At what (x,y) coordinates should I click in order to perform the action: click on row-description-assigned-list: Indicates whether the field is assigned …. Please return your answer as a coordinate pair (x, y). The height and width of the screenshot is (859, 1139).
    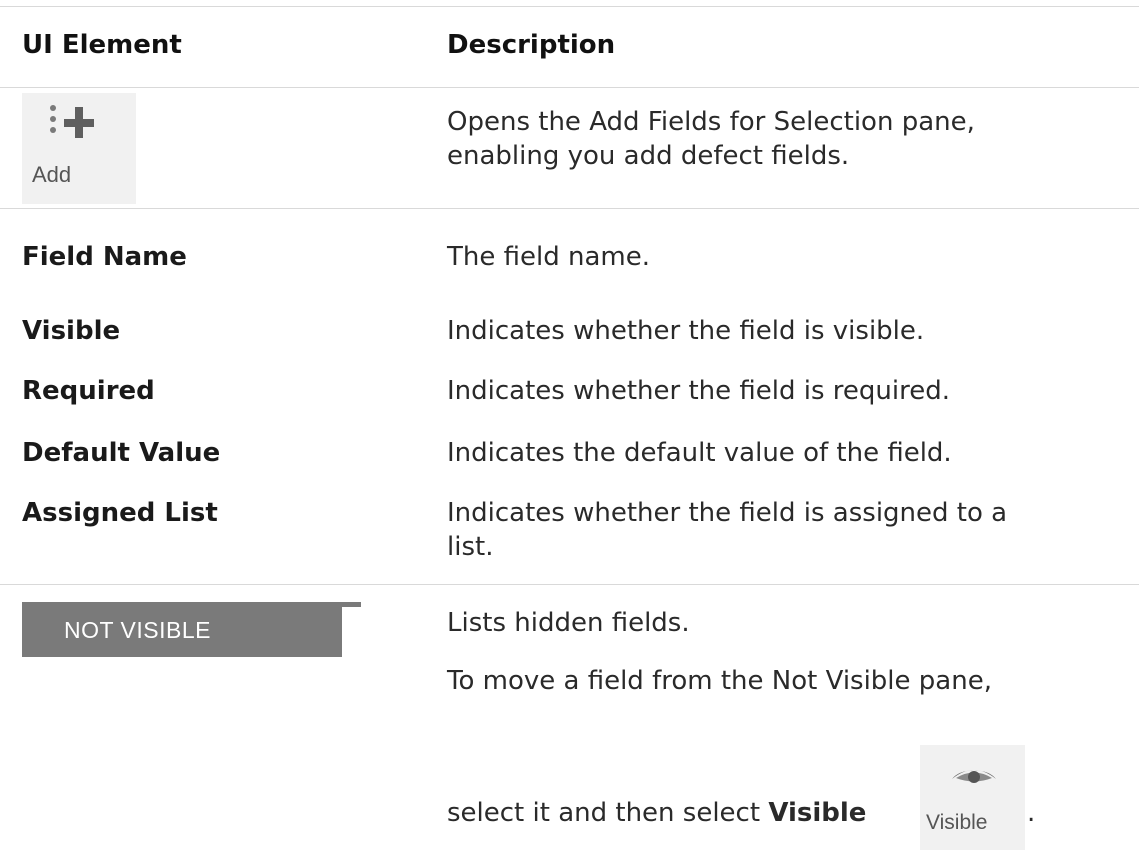
    Looking at the image, I should click on (727, 530).